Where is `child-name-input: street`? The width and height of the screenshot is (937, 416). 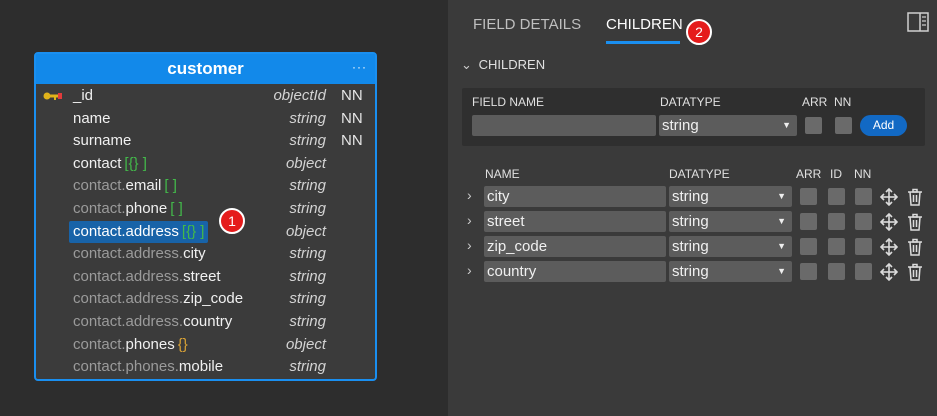
child-name-input: street is located at coordinates (575, 221).